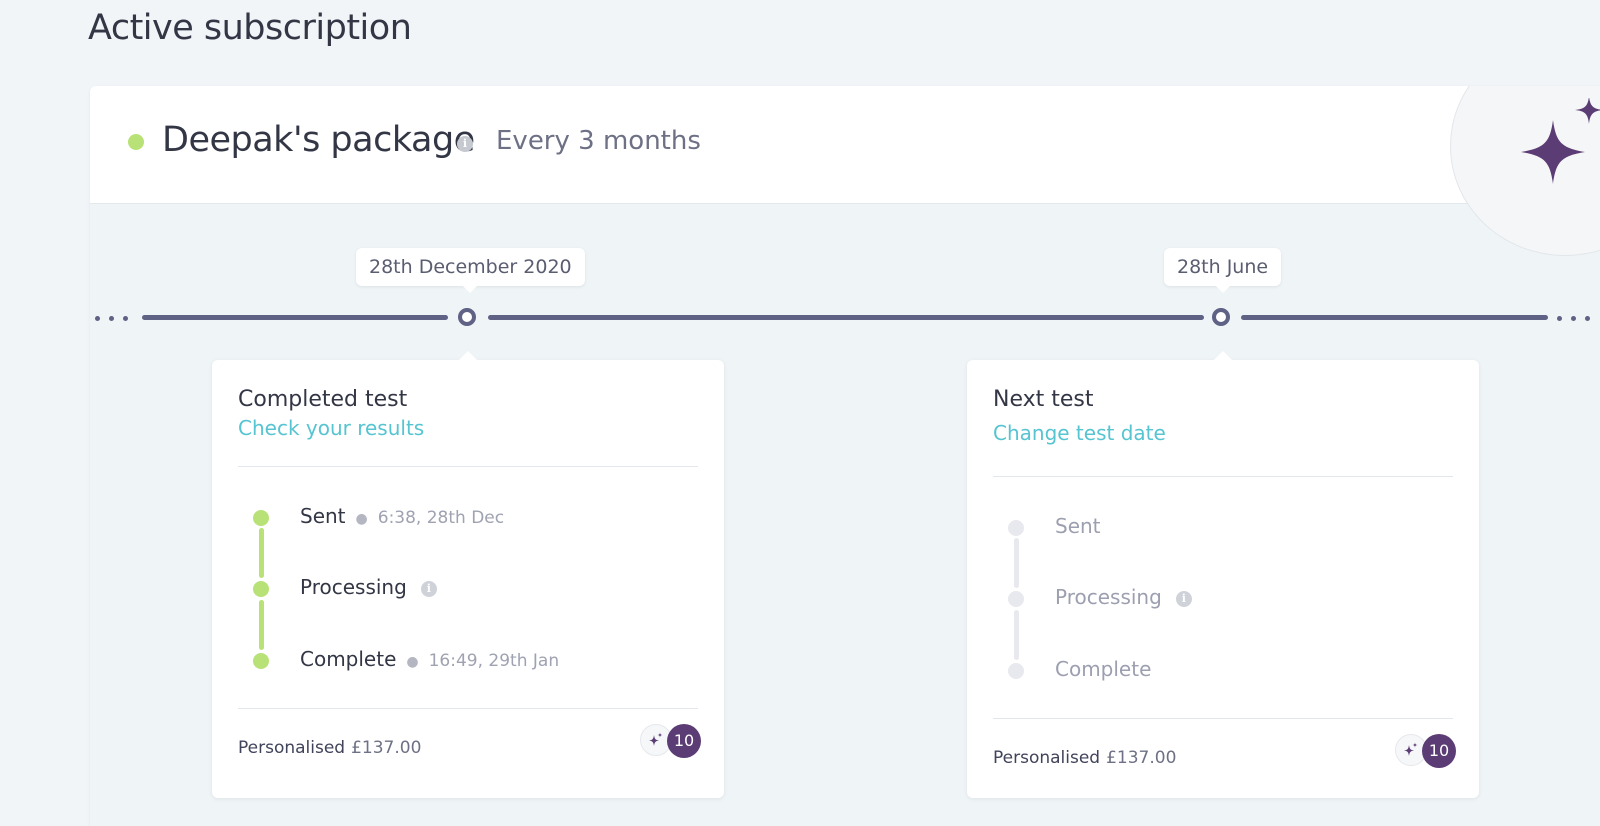 Image resolution: width=1600 pixels, height=826 pixels. What do you see at coordinates (441, 518) in the screenshot?
I see `step-time: 6:38, 28th Dec` at bounding box center [441, 518].